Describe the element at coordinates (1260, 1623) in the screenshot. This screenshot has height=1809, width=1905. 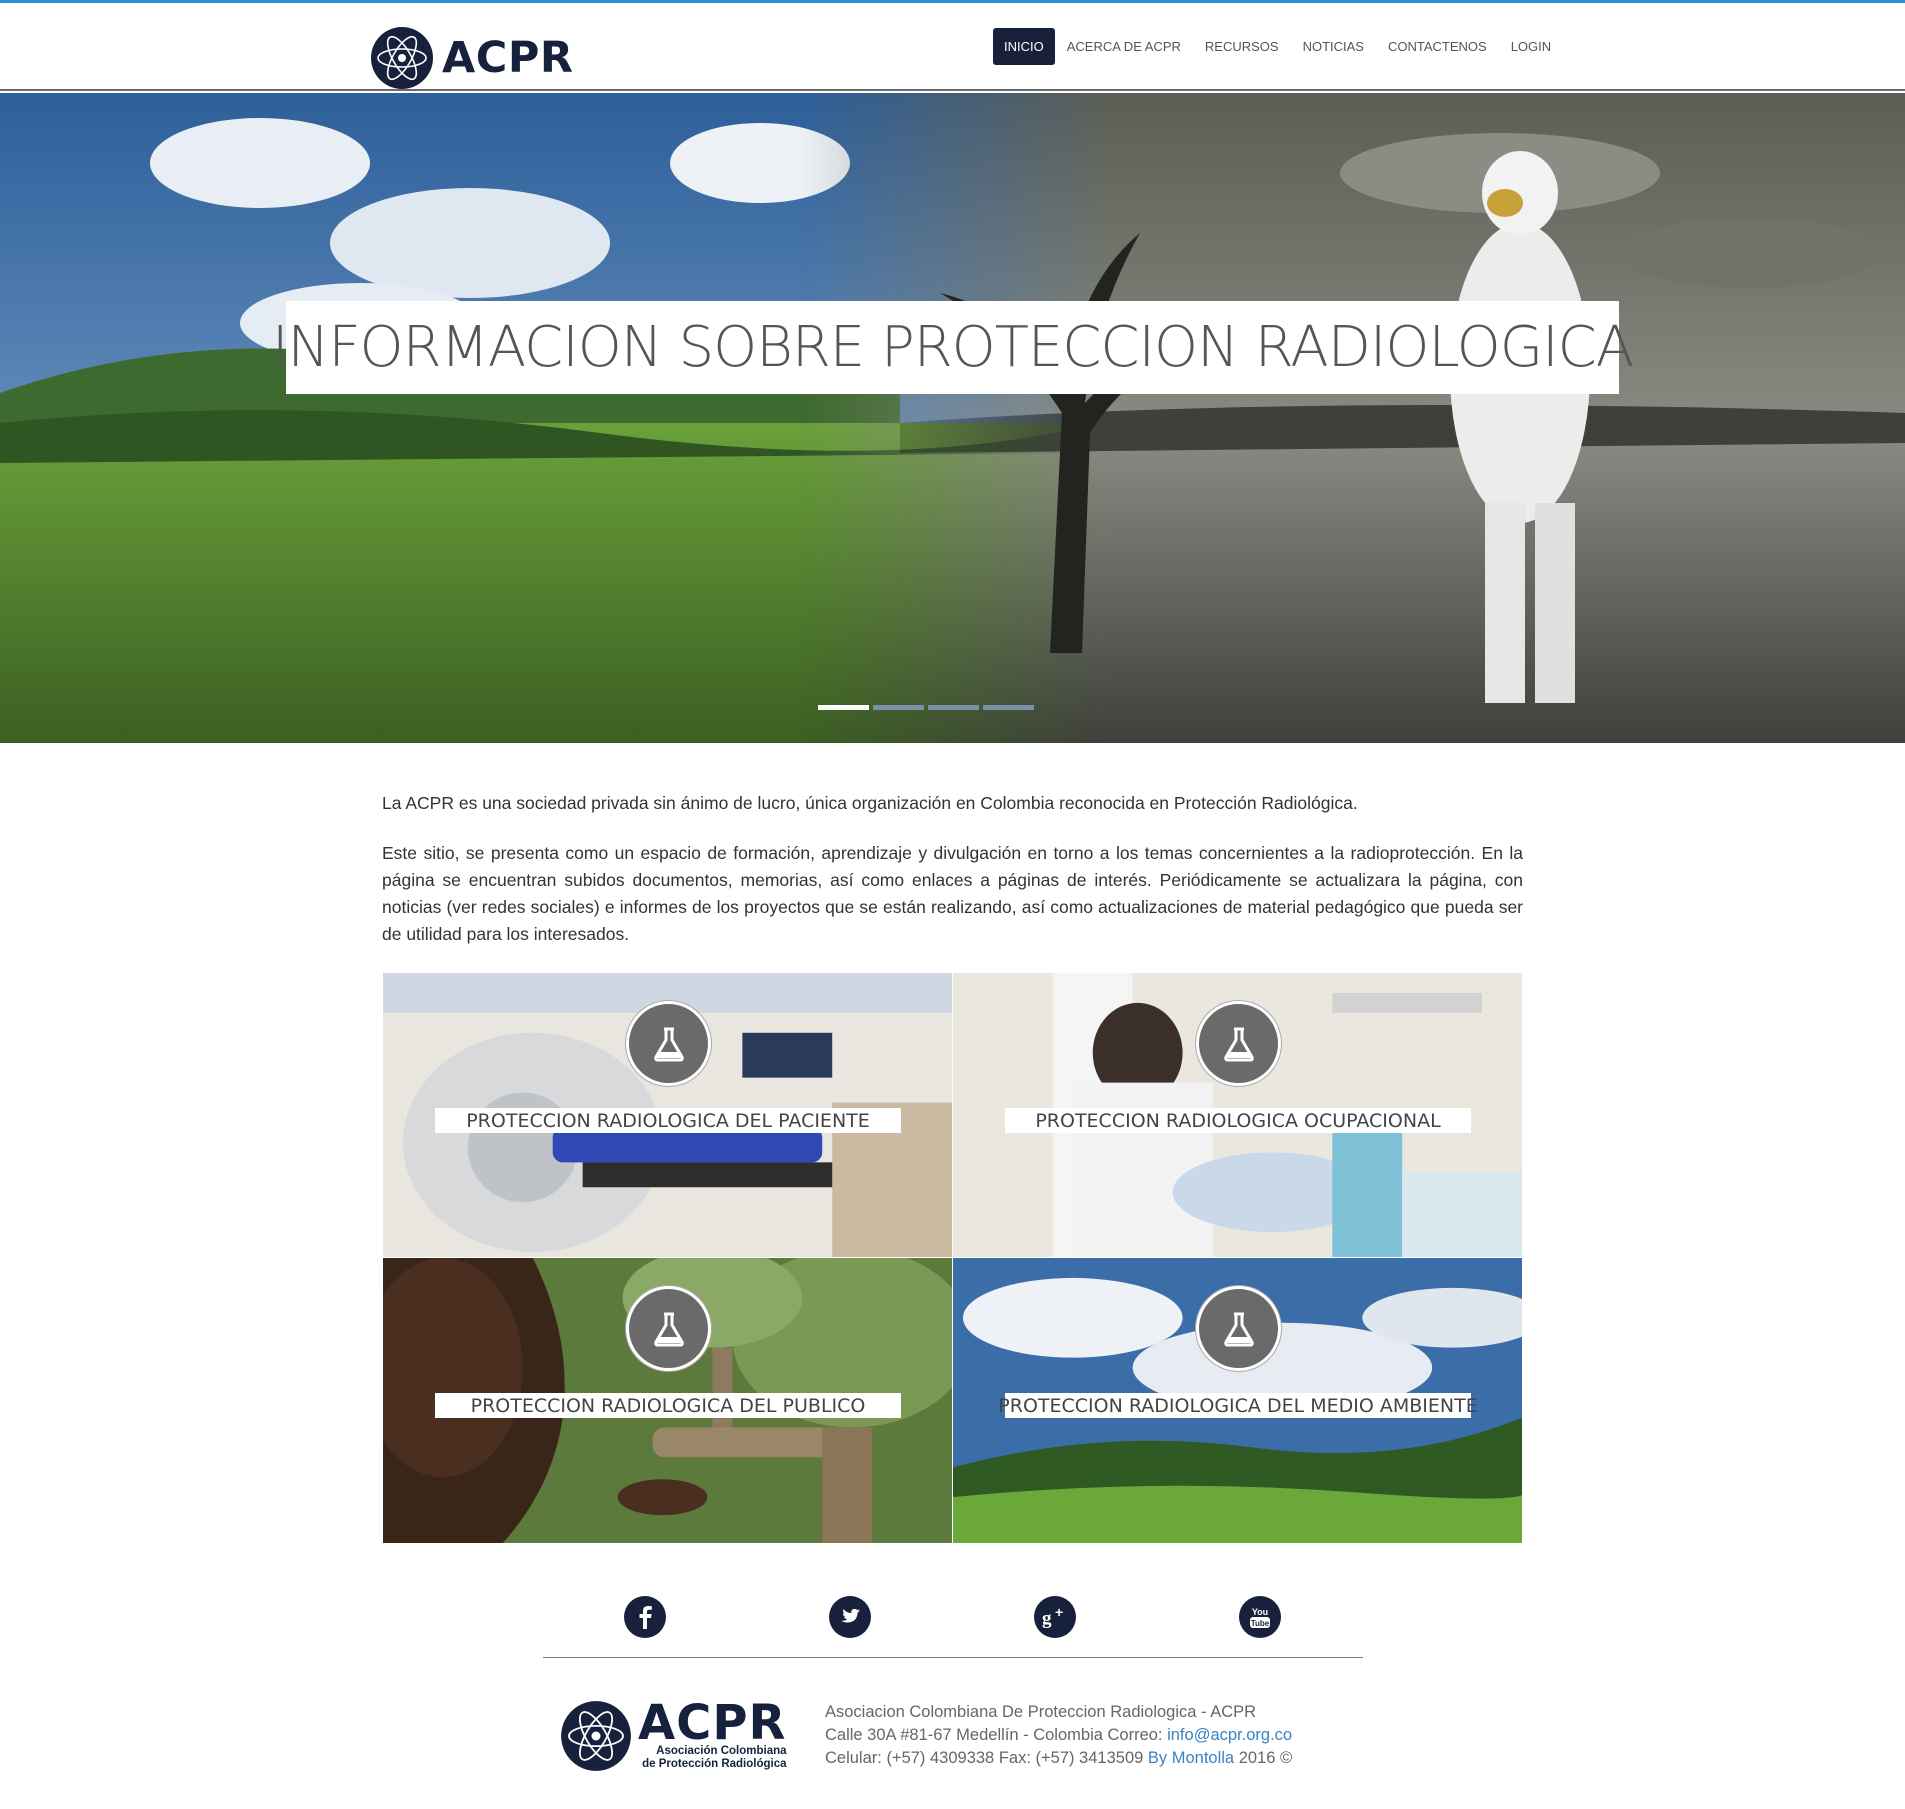
I see `svg-text: Tube` at that location.